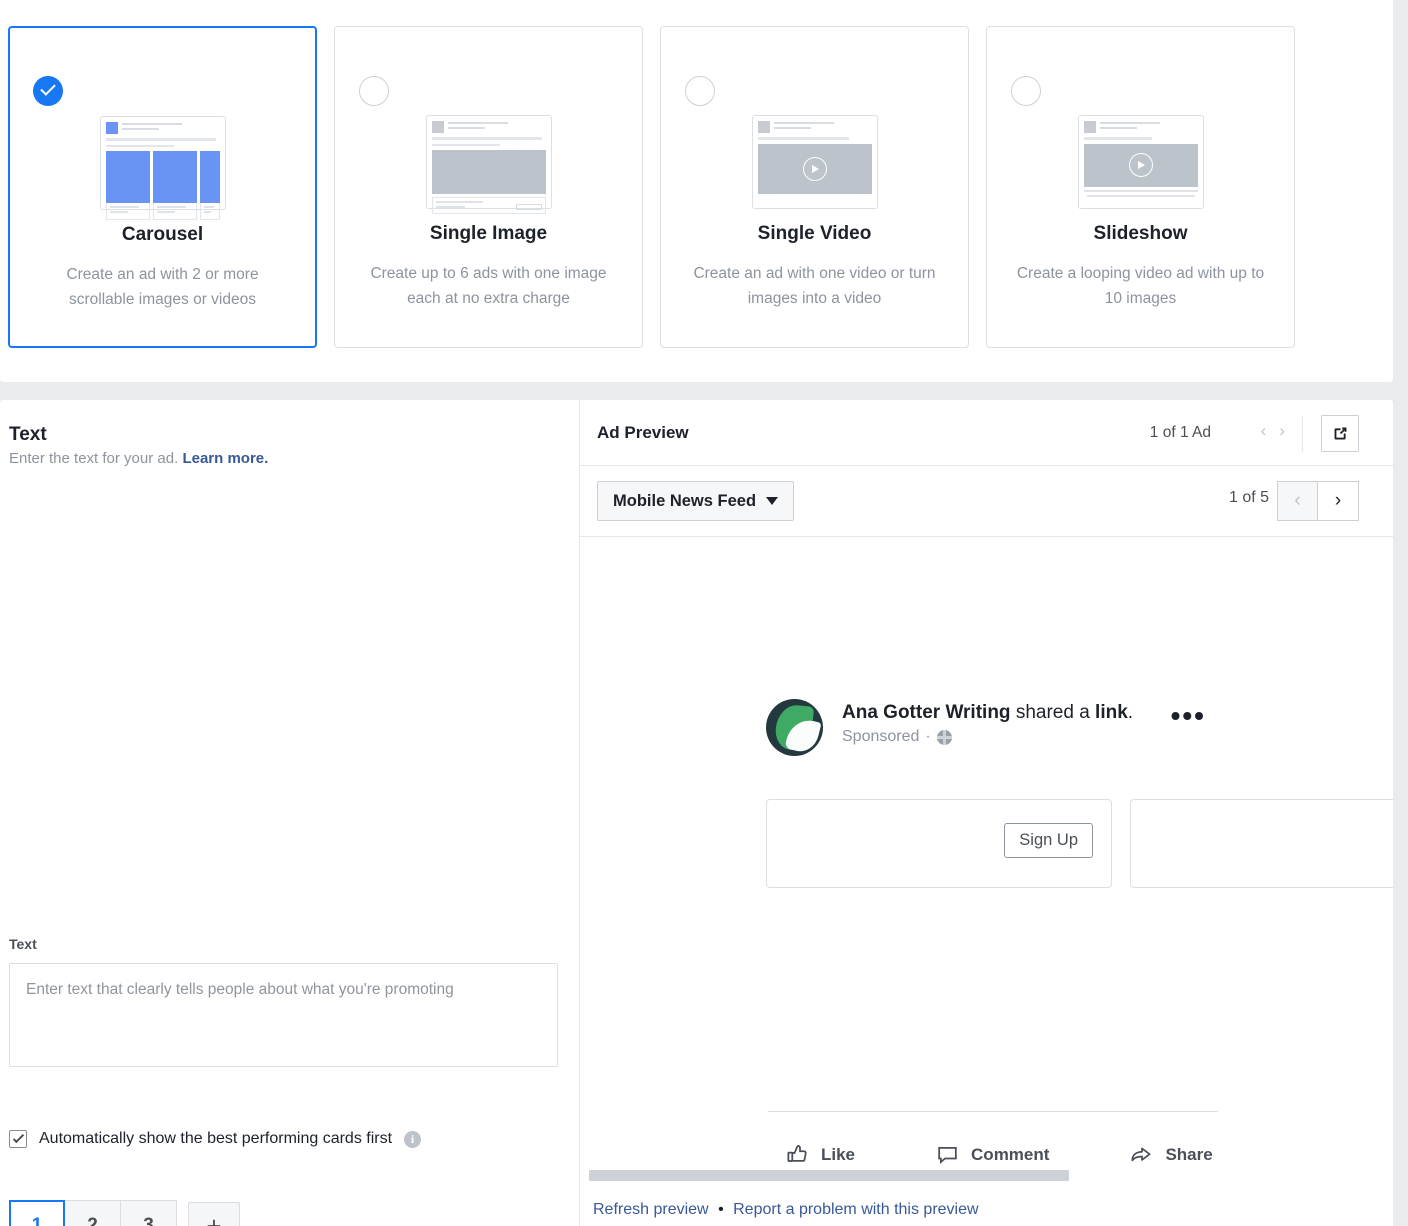 The height and width of the screenshot is (1226, 1408). I want to click on post-action-end: ., so click(1130, 712).